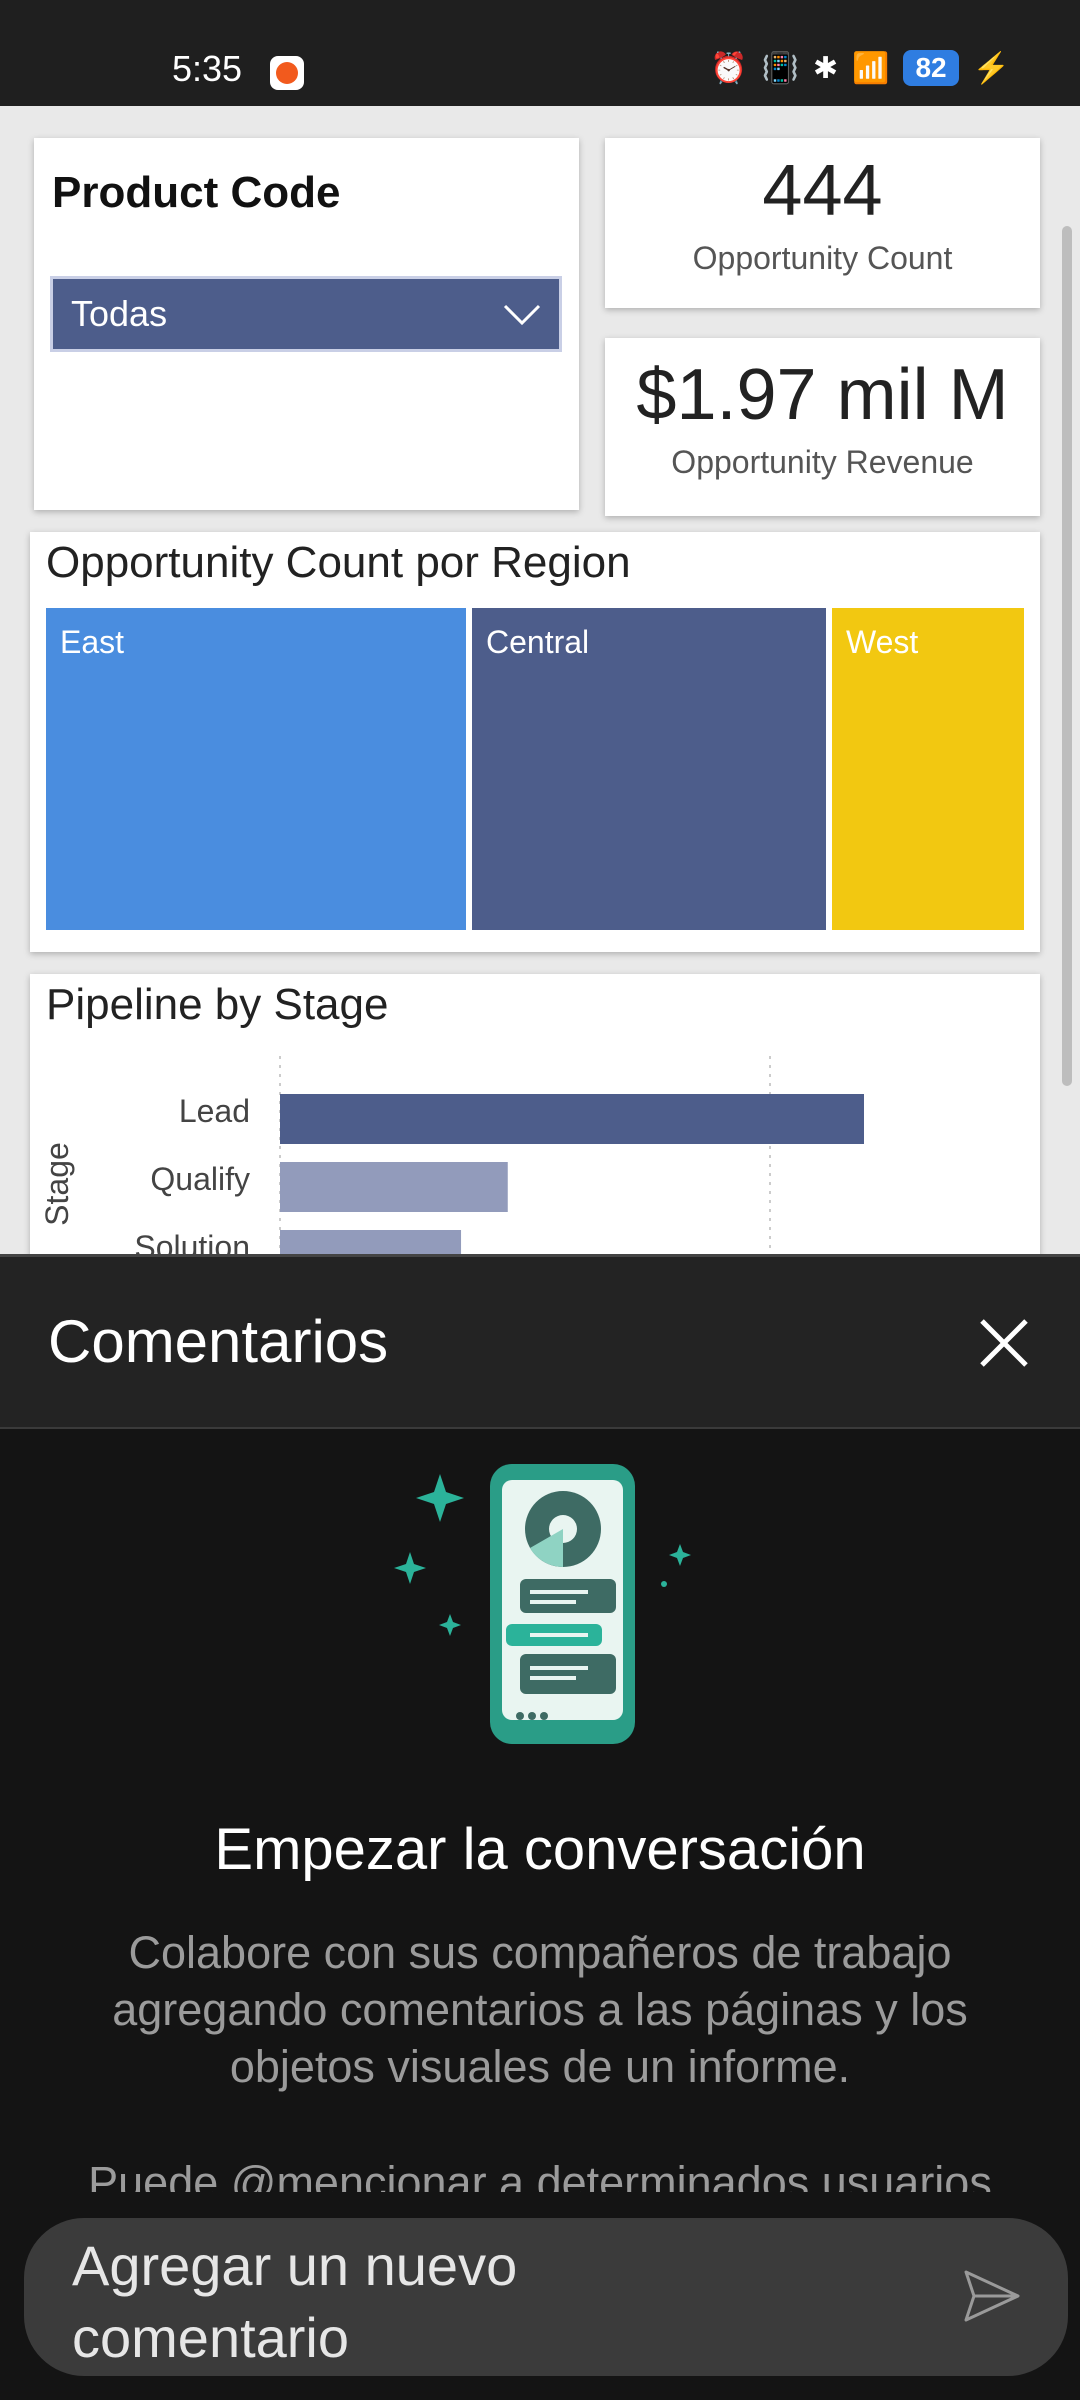 This screenshot has height=2400, width=1080. I want to click on close-icon, so click(1004, 1343).